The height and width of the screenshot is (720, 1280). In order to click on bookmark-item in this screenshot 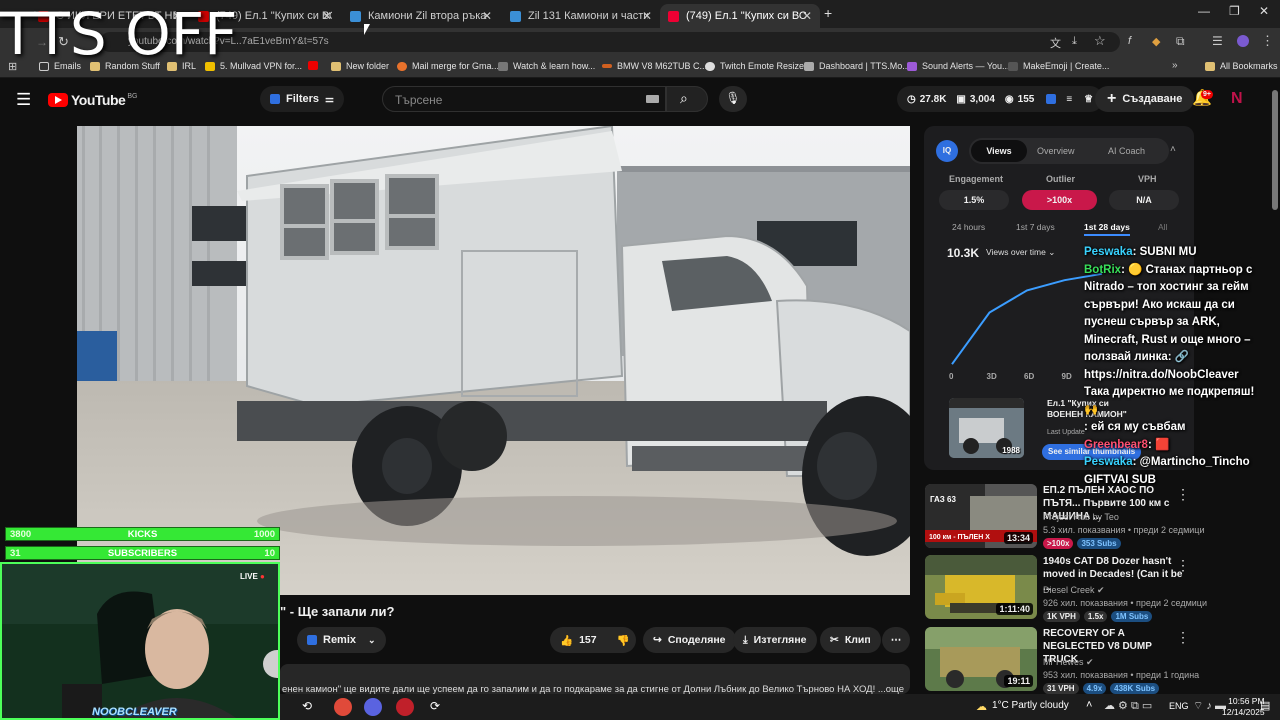, I will do `click(315, 65)`.